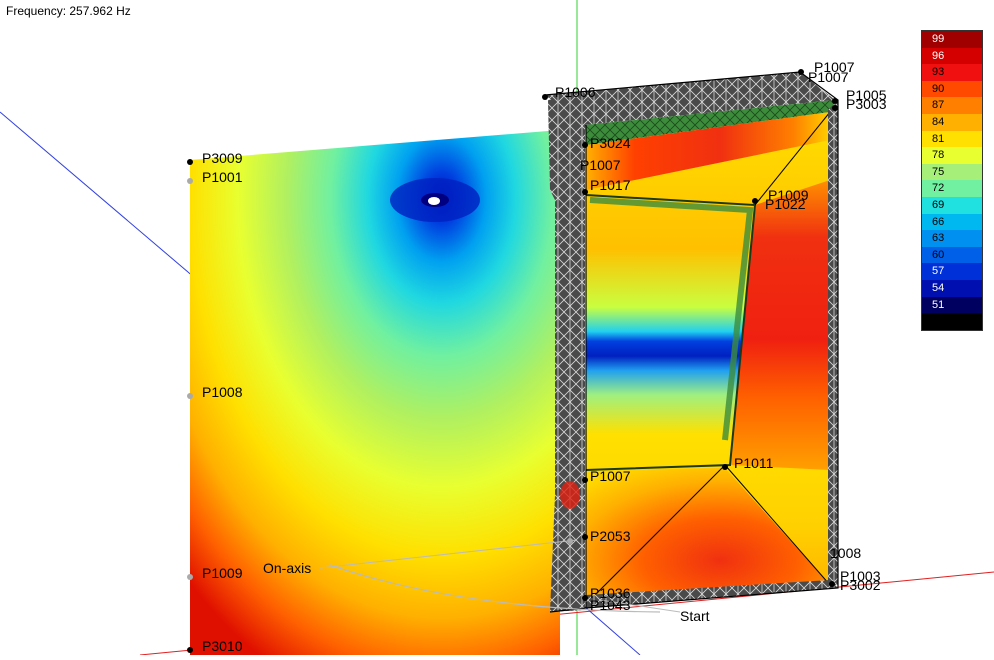 The width and height of the screenshot is (994, 660). Describe the element at coordinates (190, 577) in the screenshot. I see `marker-p1009` at that location.